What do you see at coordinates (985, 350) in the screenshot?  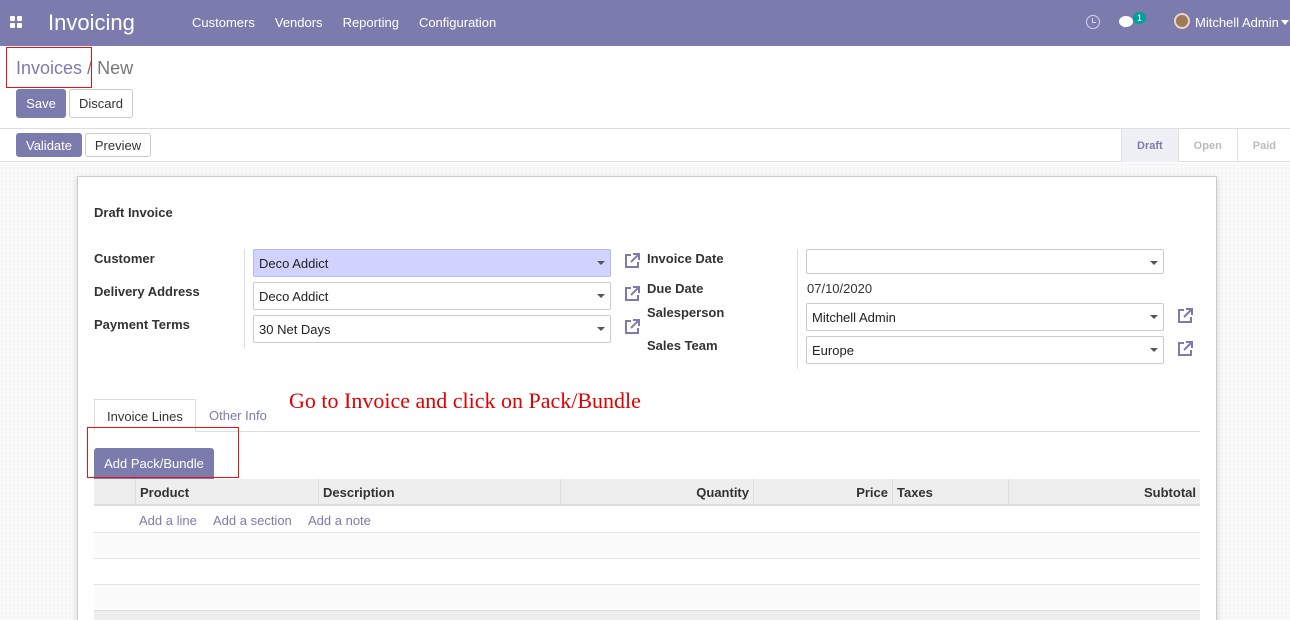 I see `sales-team-field: Europe` at bounding box center [985, 350].